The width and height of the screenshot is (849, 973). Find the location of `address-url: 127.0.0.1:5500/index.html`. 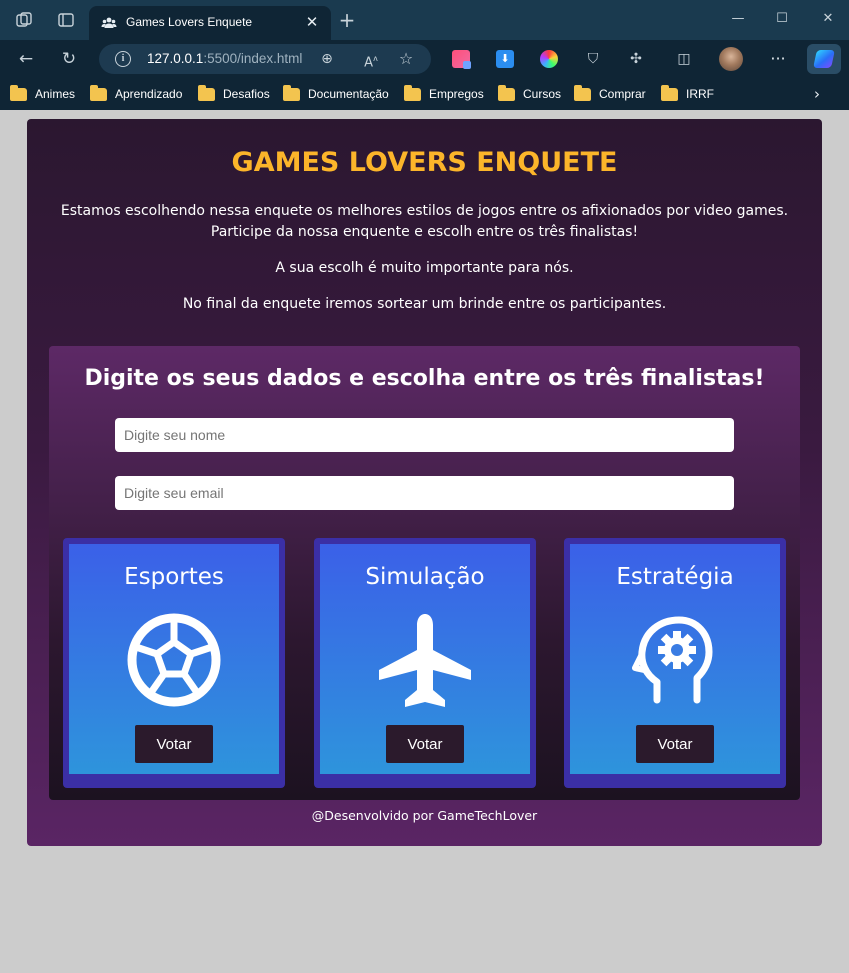

address-url: 127.0.0.1:5500/index.html is located at coordinates (224, 58).